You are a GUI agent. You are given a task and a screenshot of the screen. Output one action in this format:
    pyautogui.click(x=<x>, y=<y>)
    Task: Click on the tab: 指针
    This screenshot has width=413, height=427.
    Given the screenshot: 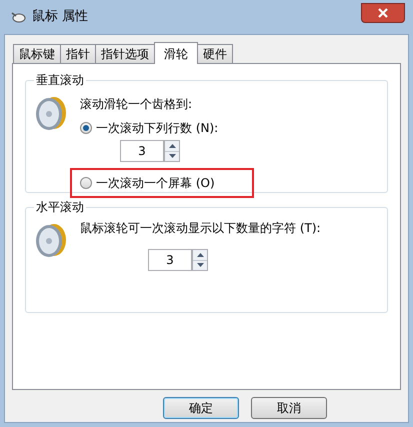 What is the action you would take?
    pyautogui.click(x=78, y=53)
    